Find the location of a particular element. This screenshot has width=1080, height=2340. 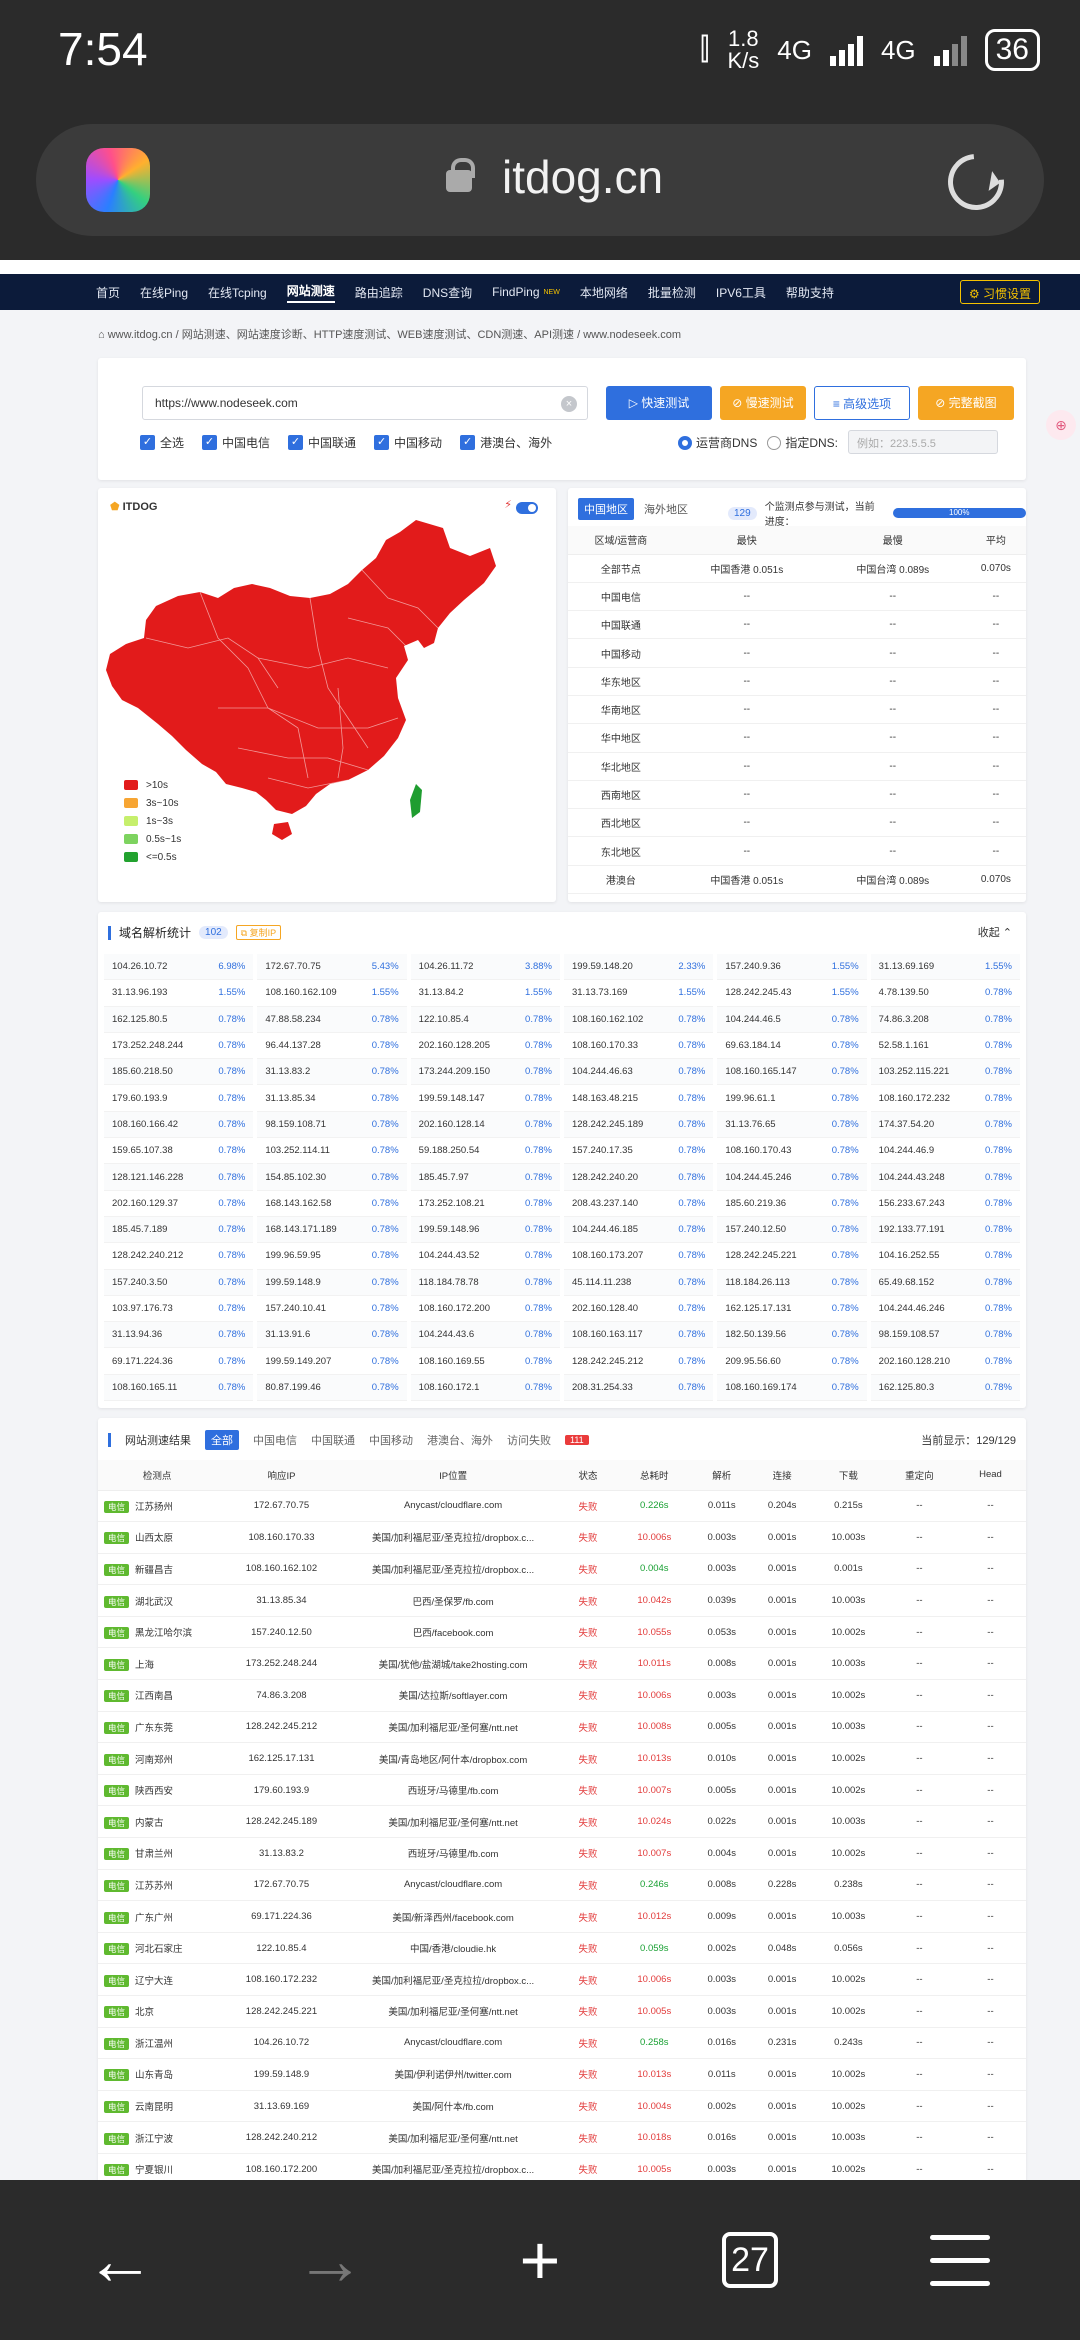

filter-5: 访问失败 is located at coordinates (529, 1440).